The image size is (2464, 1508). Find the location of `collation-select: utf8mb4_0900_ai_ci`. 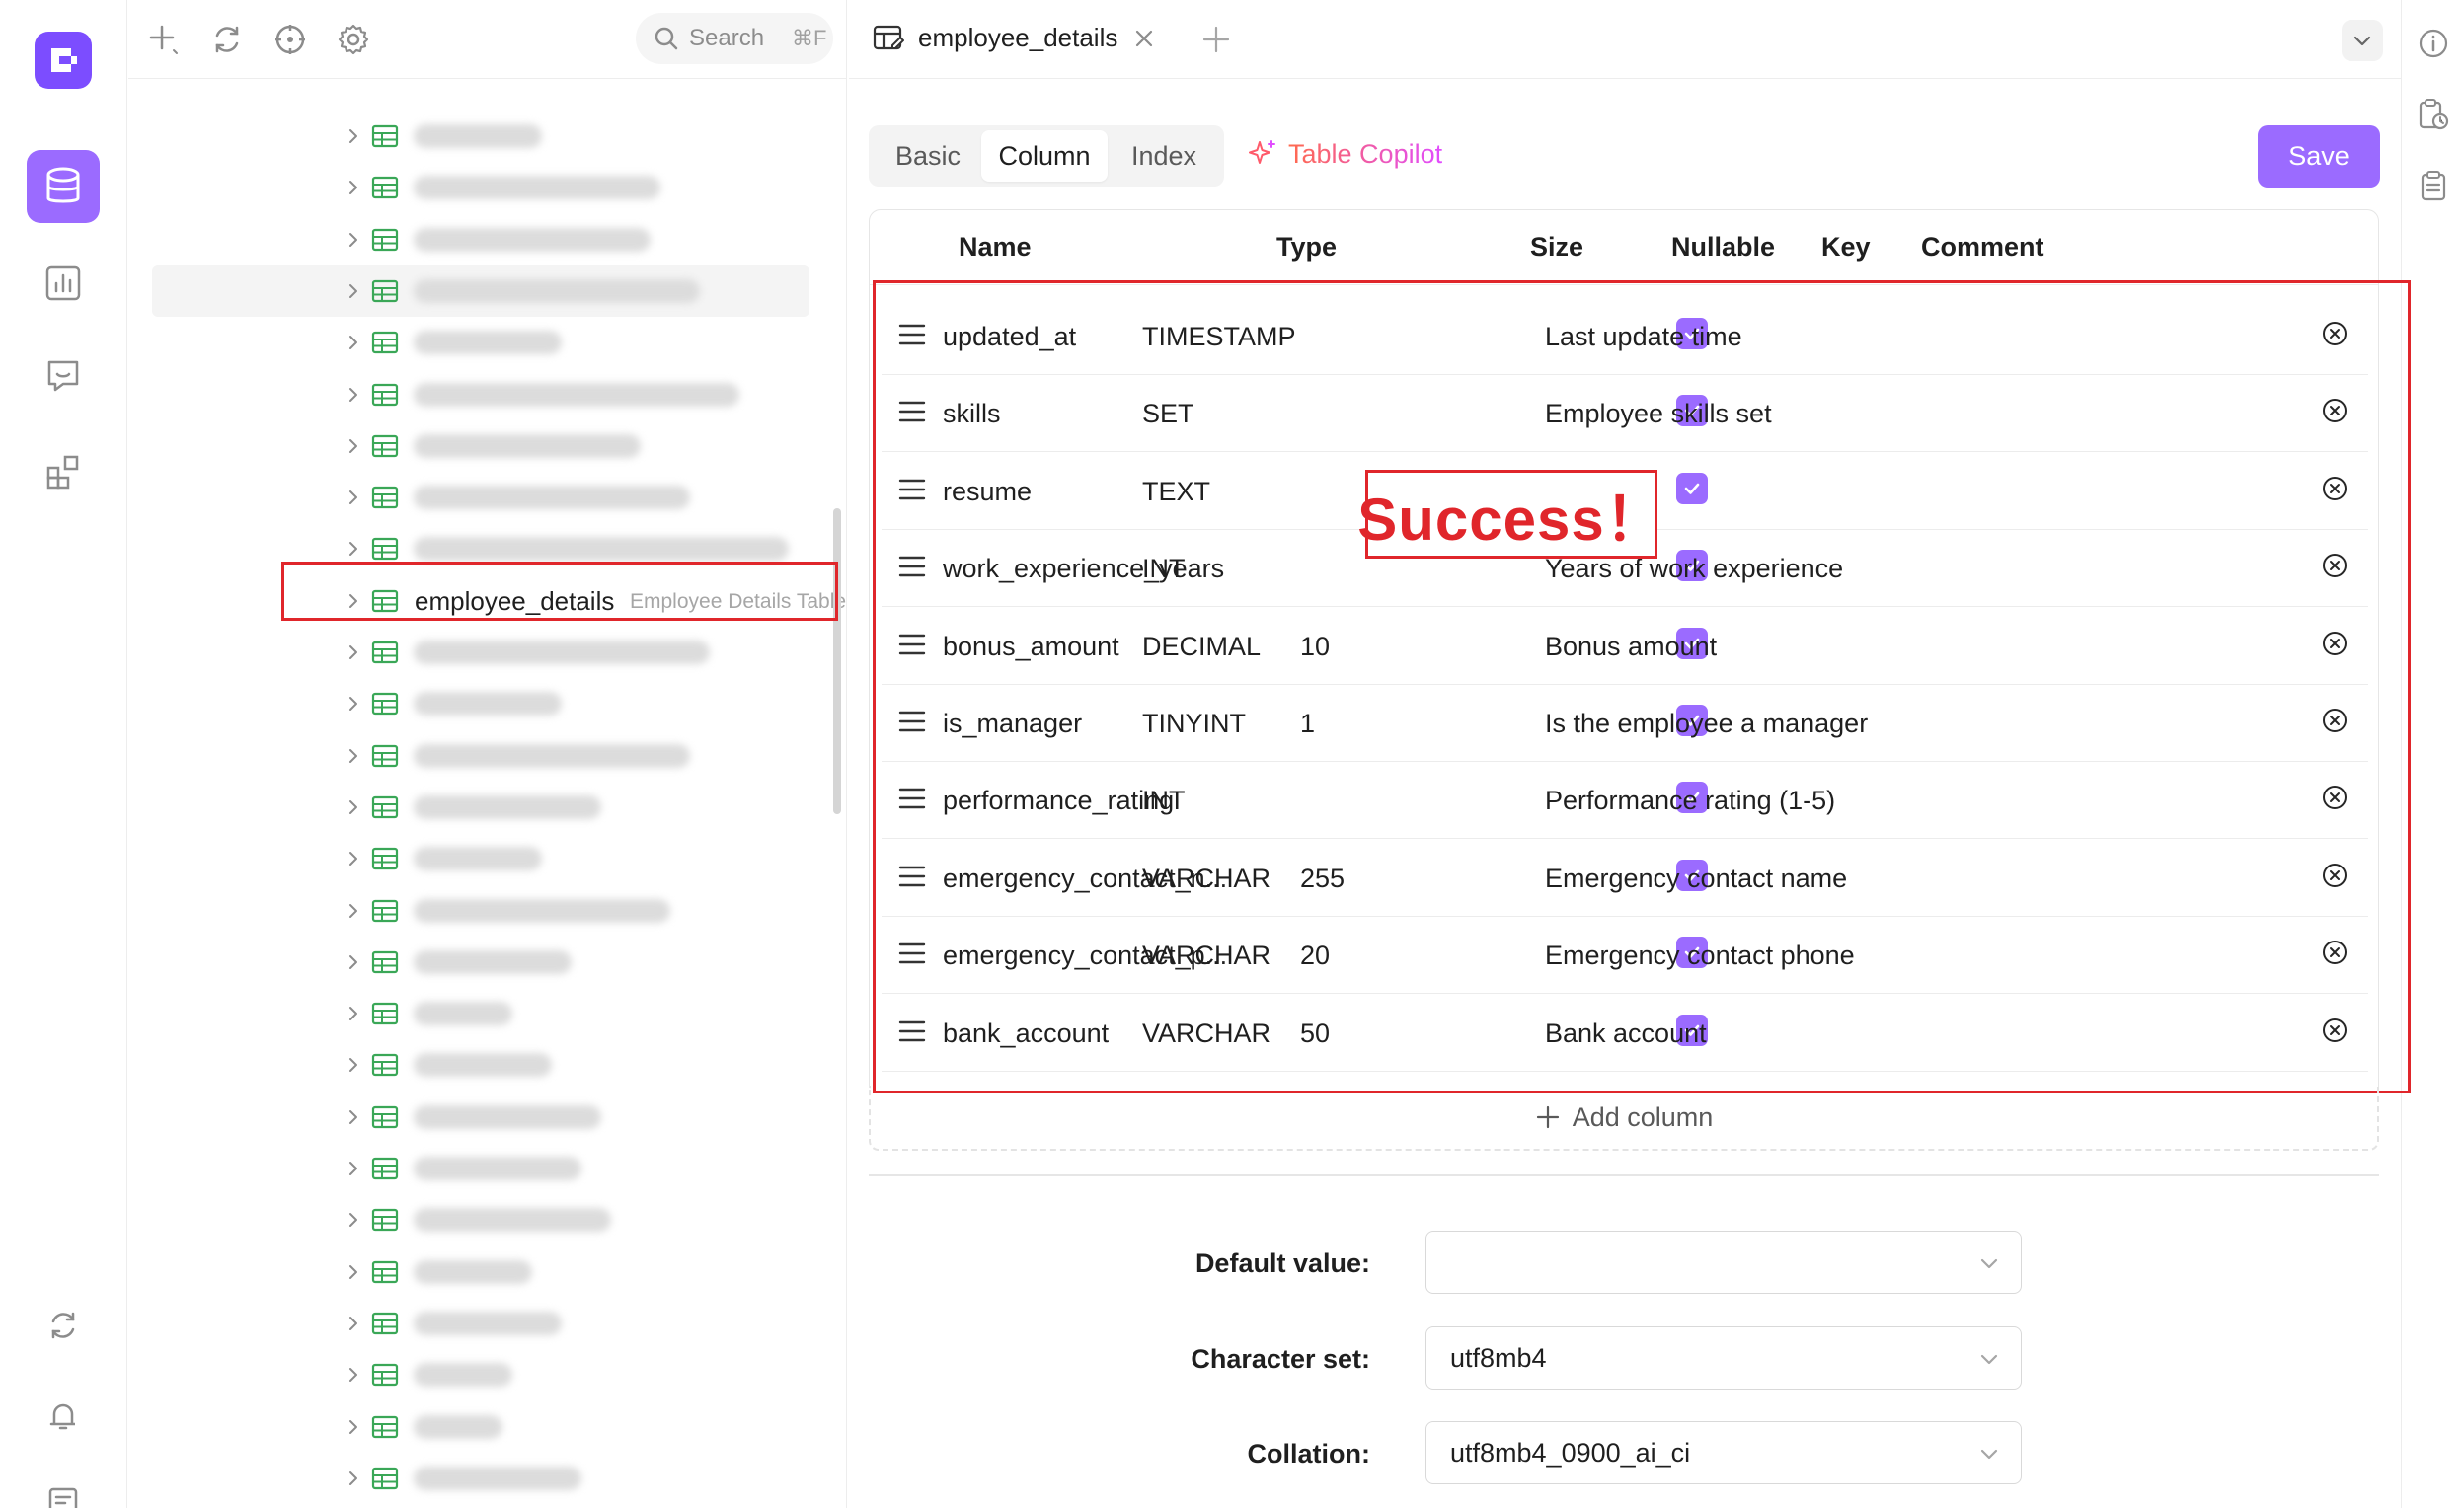

collation-select: utf8mb4_0900_ai_ci is located at coordinates (1723, 1452).